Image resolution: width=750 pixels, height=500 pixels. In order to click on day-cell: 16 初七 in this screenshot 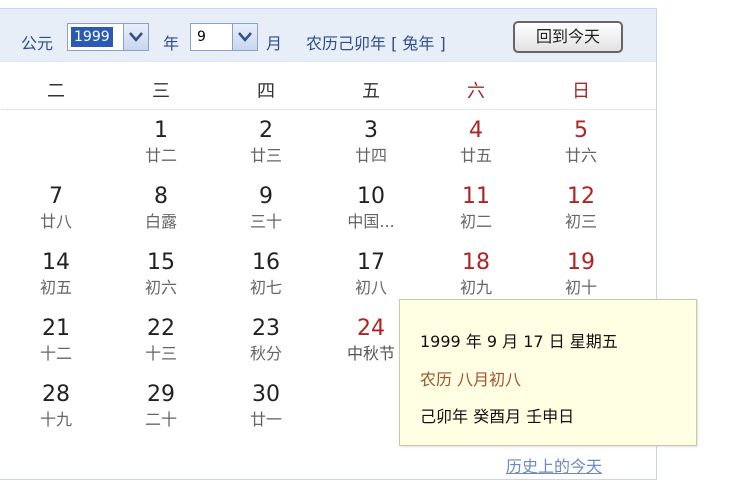, I will do `click(266, 274)`.